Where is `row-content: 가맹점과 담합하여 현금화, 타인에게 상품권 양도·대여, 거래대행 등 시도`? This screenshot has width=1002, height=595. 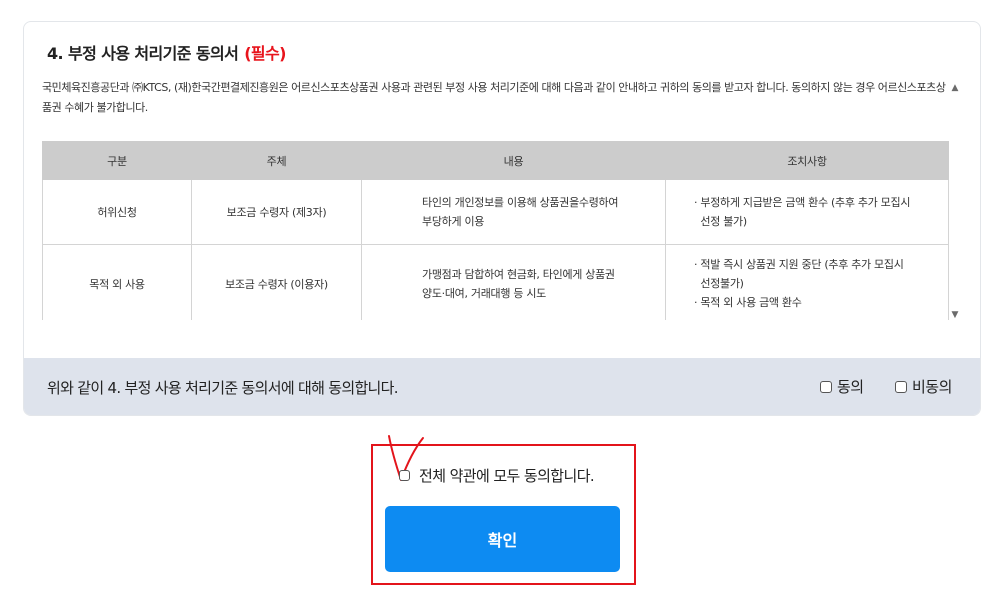
row-content: 가맹점과 담합하여 현금화, 타인에게 상품권 양도·대여, 거래대행 등 시도 is located at coordinates (513, 282).